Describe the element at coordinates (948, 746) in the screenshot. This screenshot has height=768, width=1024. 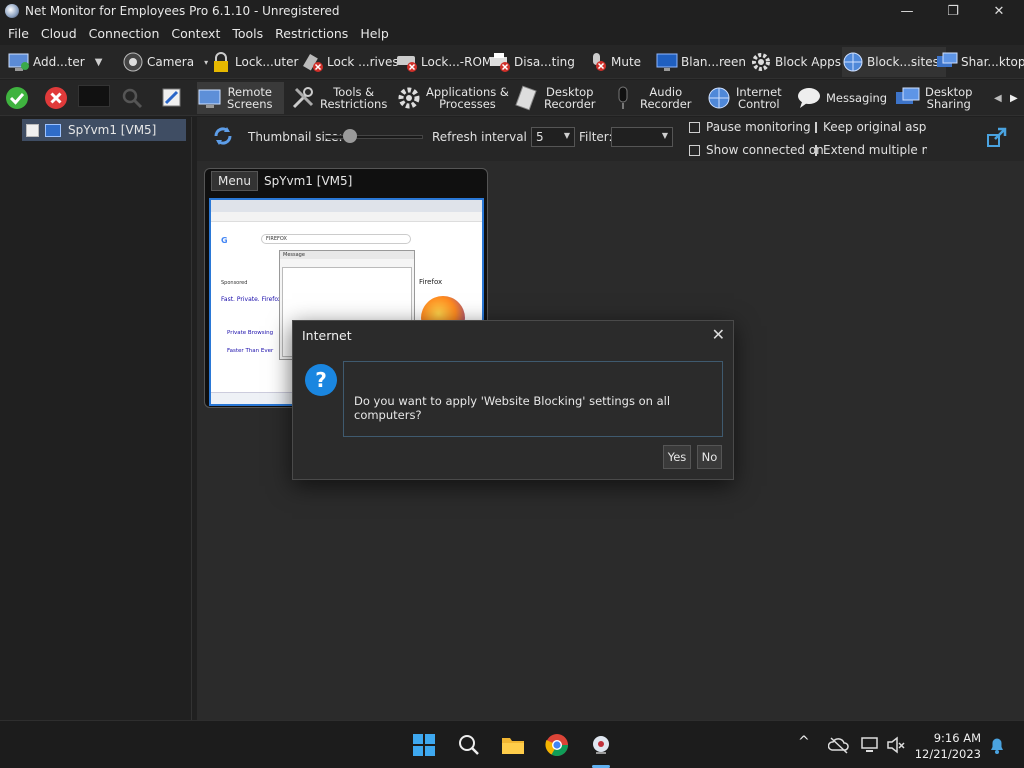
I see `system-clock: 9:16 AM 12/21/2023` at that location.